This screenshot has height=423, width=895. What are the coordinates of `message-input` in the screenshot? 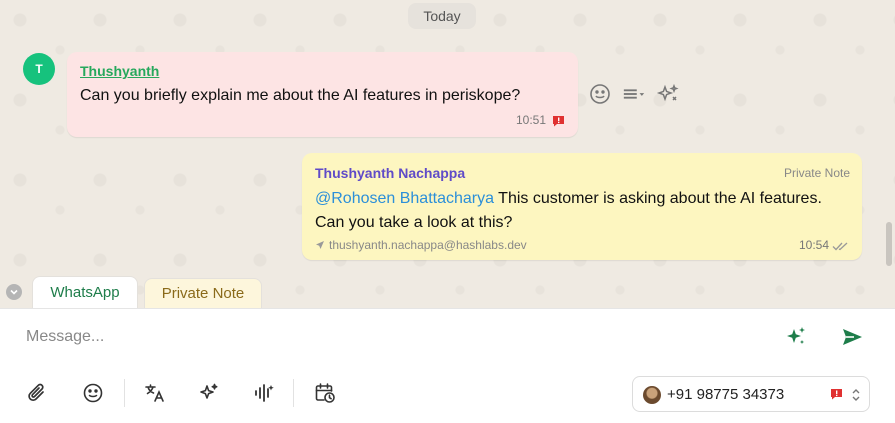 It's located at (396, 337).